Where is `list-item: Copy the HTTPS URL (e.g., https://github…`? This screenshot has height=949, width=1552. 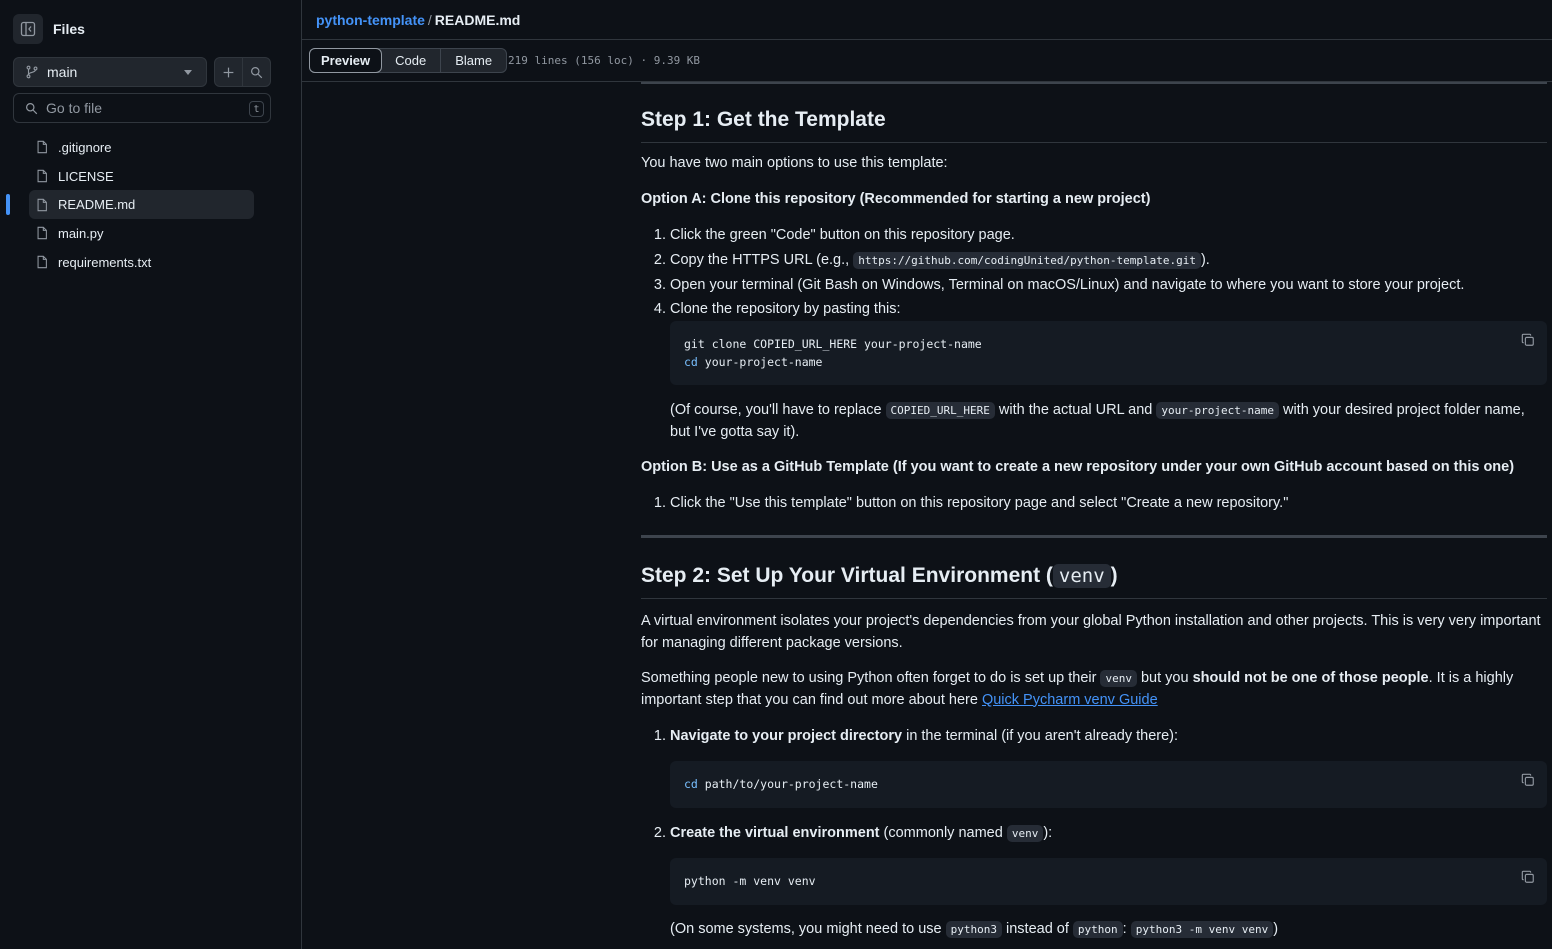 list-item: Copy the HTTPS URL (e.g., https://github… is located at coordinates (1108, 261).